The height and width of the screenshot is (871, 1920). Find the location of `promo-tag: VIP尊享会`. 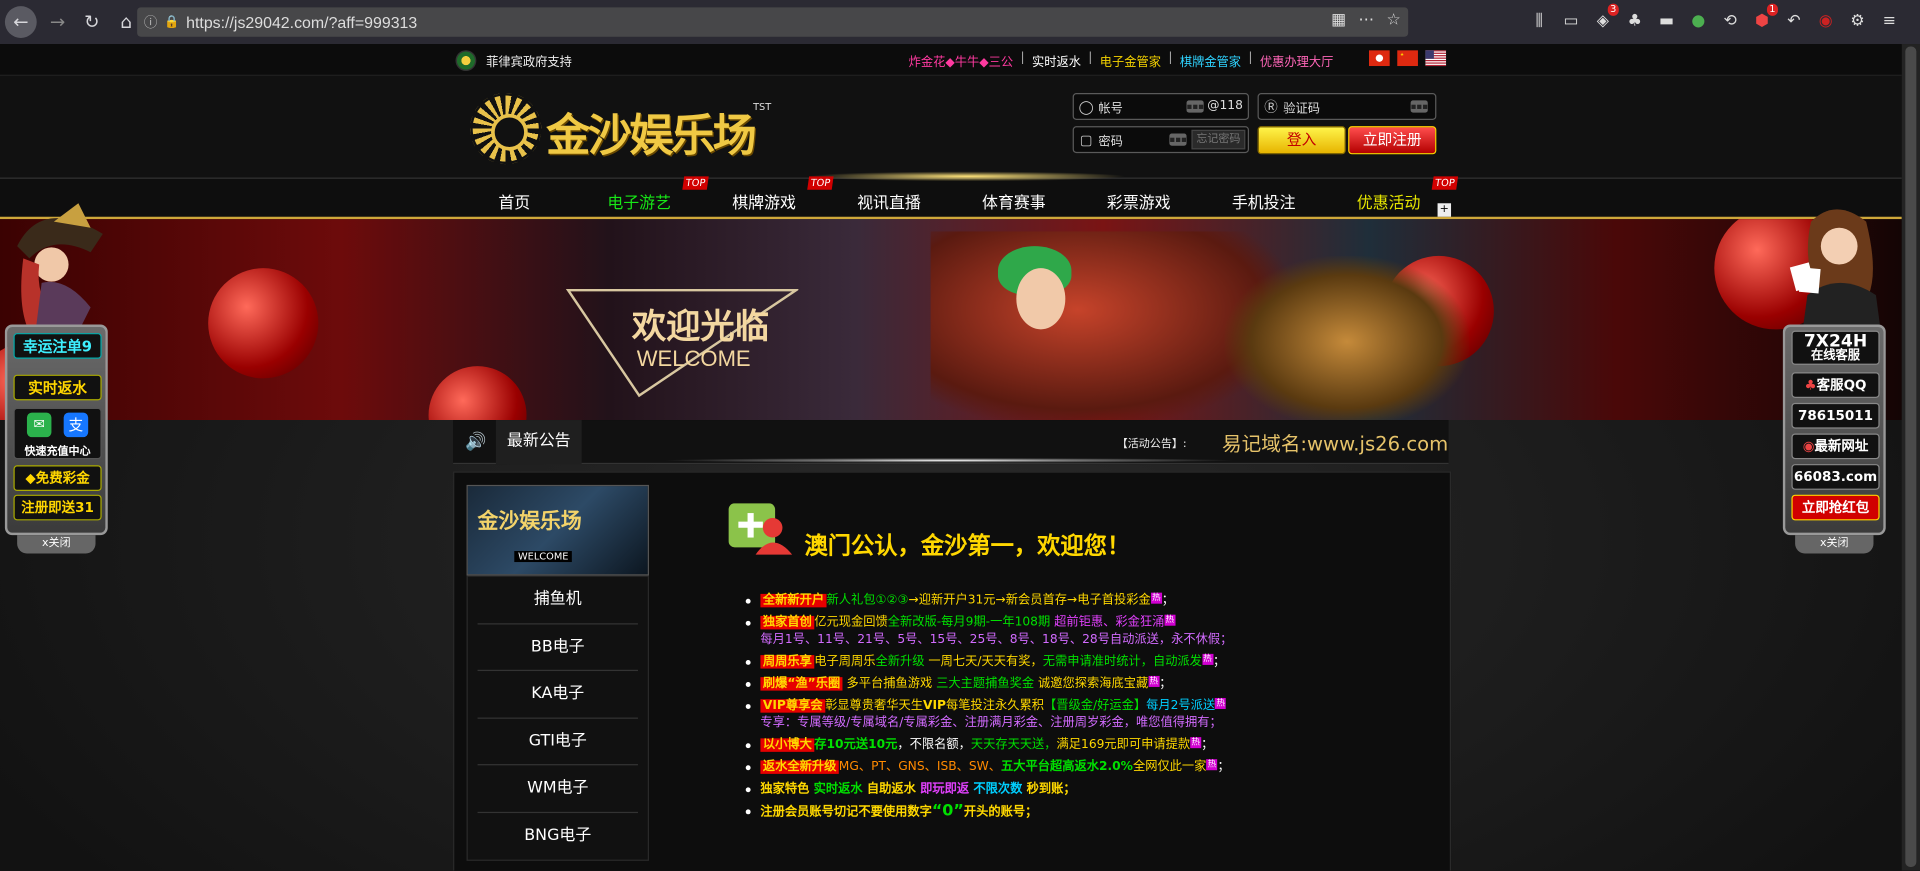

promo-tag: VIP尊享会 is located at coordinates (793, 706).